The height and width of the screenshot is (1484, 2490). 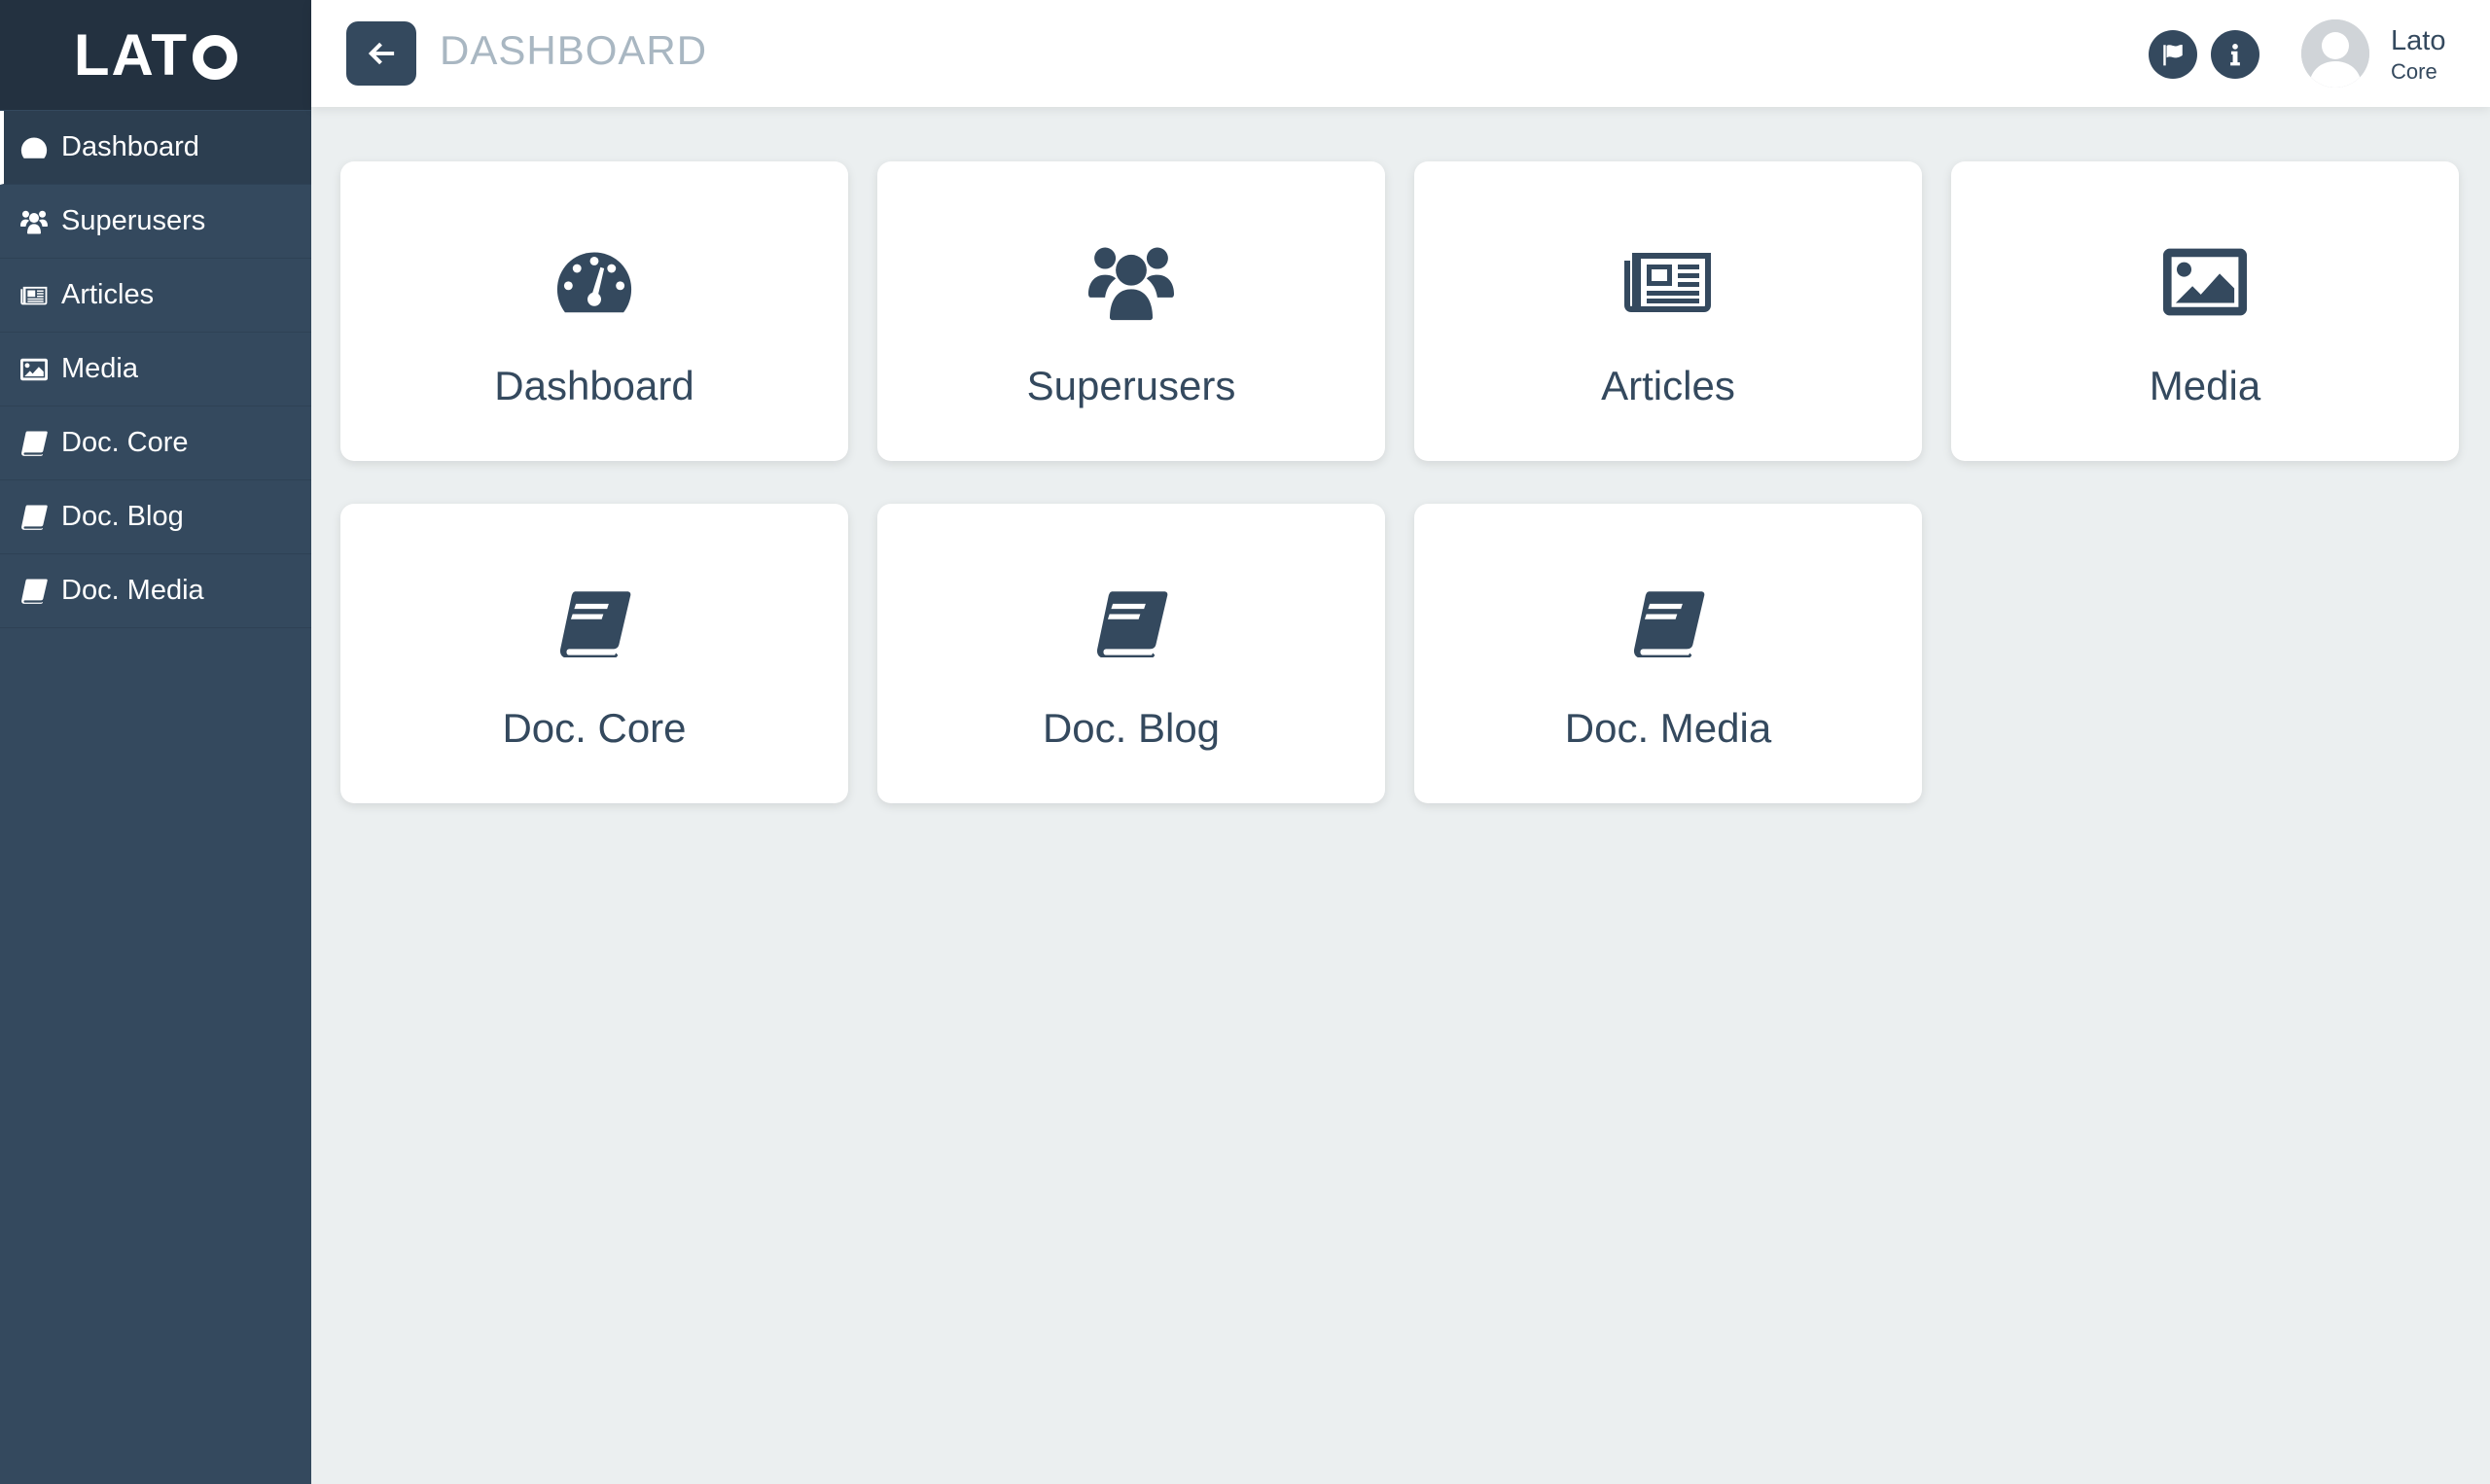 I want to click on info-button, so click(x=2235, y=55).